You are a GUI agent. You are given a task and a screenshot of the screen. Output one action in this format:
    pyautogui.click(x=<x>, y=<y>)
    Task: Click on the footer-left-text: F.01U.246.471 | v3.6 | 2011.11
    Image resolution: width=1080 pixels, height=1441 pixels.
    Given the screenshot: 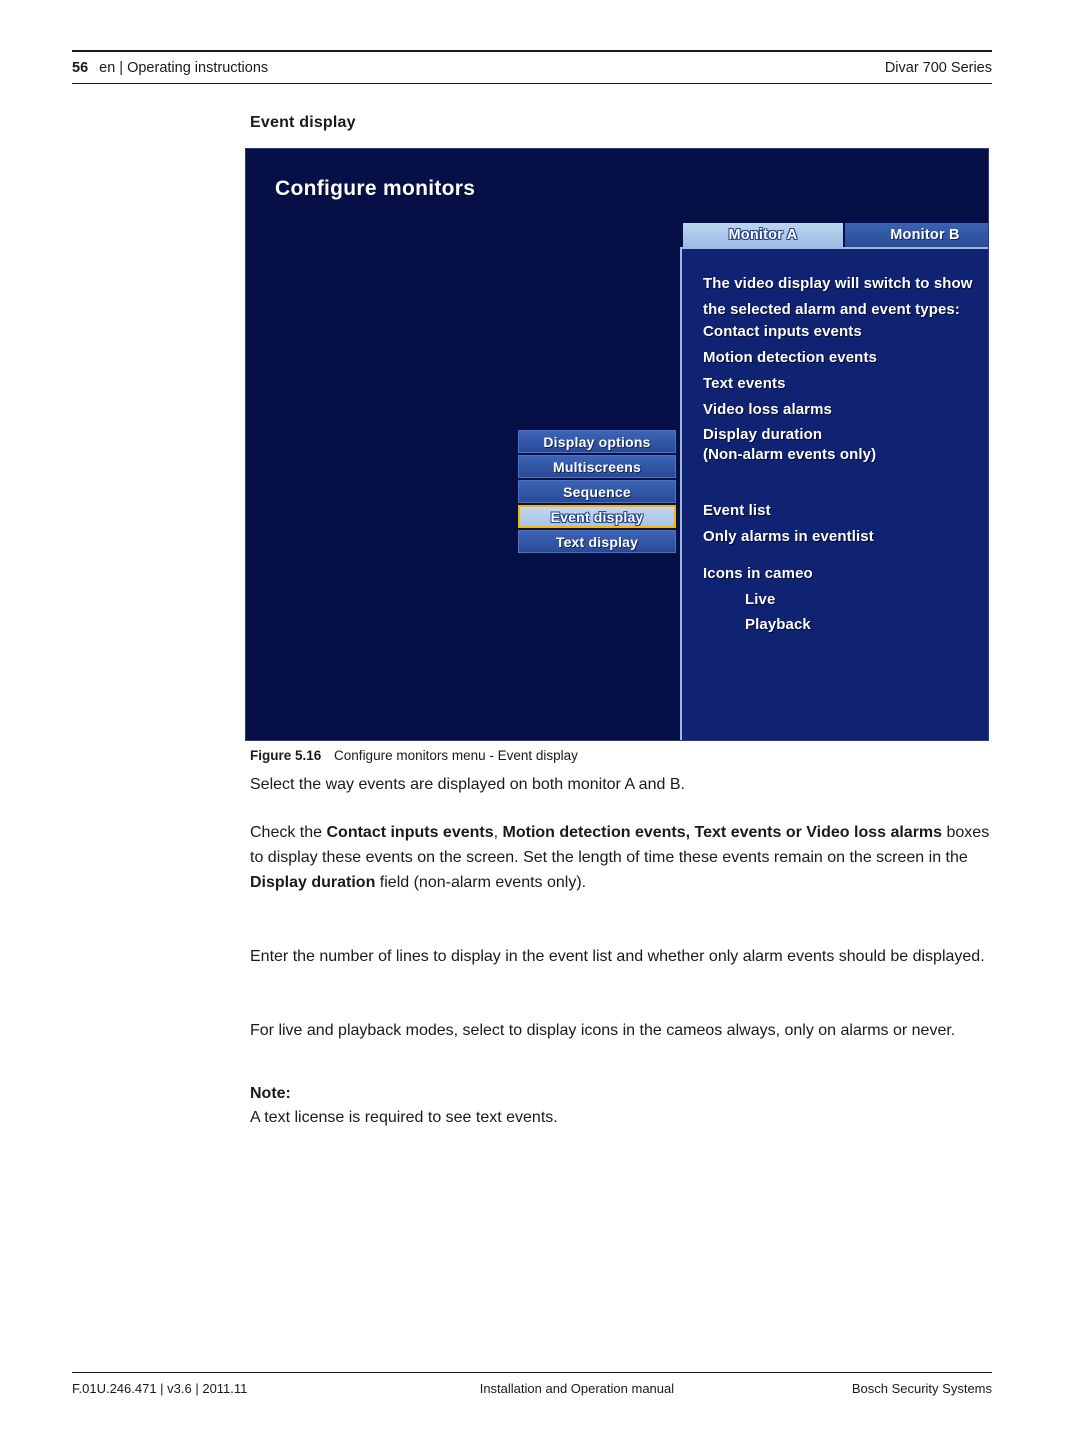 What is the action you would take?
    pyautogui.click(x=160, y=1388)
    